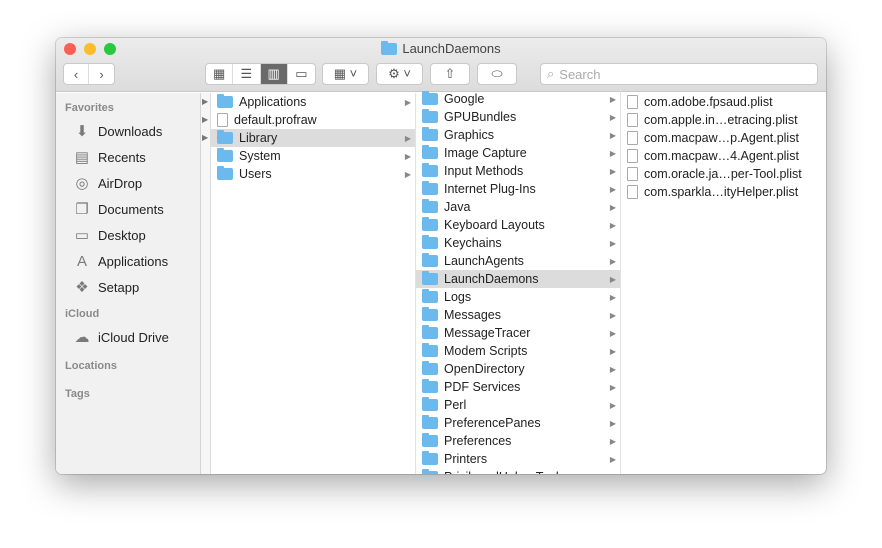 This screenshot has height=548, width=882. I want to click on share-icon: ⇧, so click(450, 73).